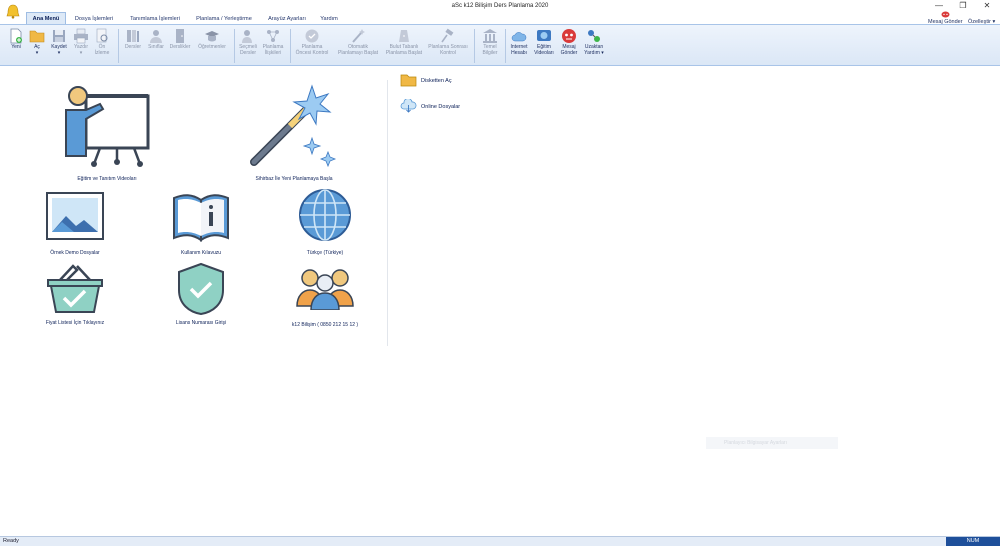 This screenshot has height=546, width=1000. Describe the element at coordinates (404, 50) in the screenshot. I see `bulut-tabanli-planlama-label: Bulut Tabanlı Planlama Başlat` at that location.